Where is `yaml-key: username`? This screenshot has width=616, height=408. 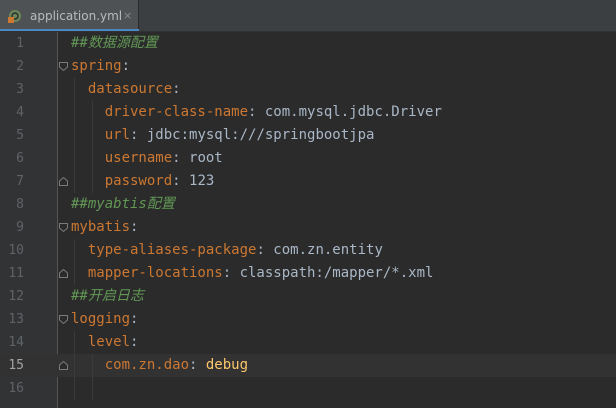 yaml-key: username is located at coordinates (138, 158).